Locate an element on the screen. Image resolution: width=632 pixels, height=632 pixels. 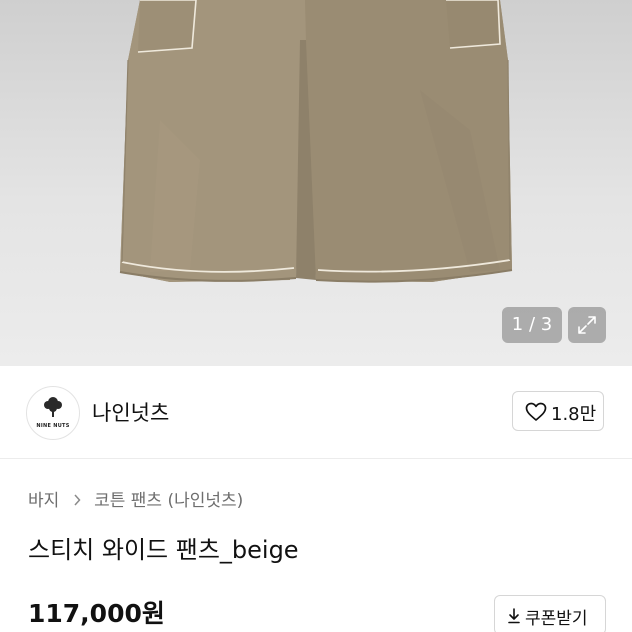
coupon-button: 쿠폰받기 is located at coordinates (550, 613).